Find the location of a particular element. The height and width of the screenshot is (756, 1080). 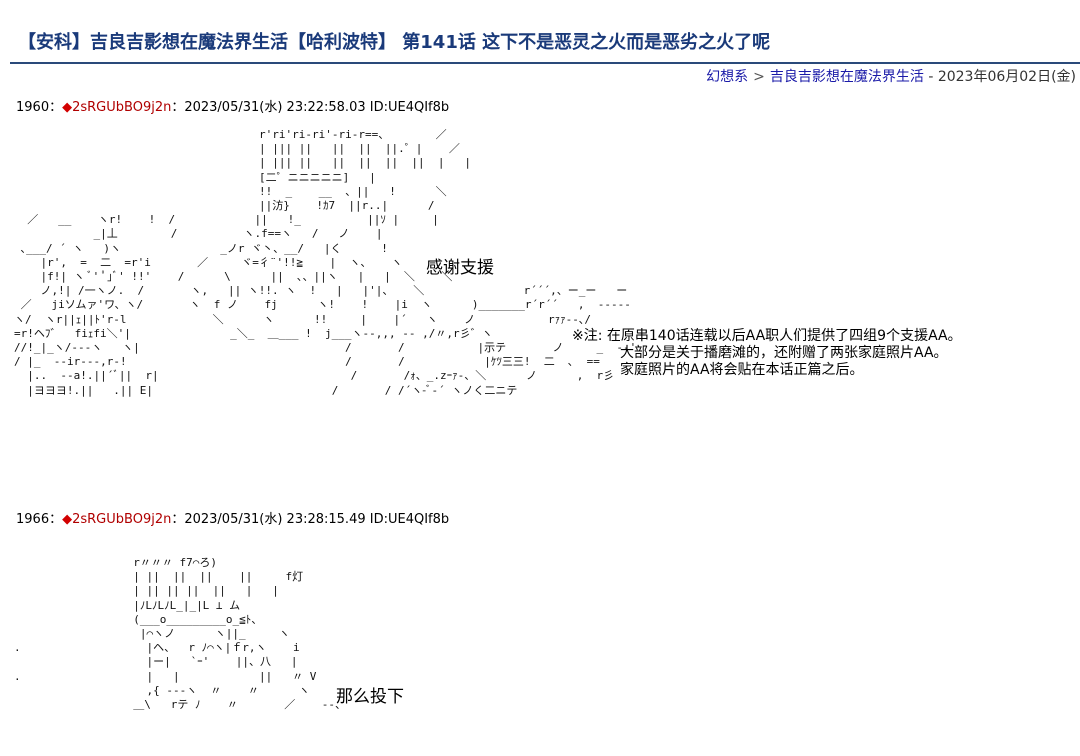

post-number: 1966 is located at coordinates (32, 519).